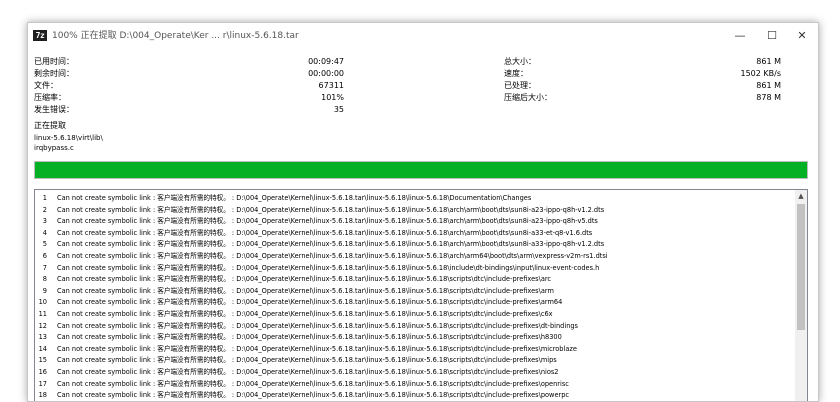  What do you see at coordinates (44, 209) in the screenshot?
I see `log-row-number: 2` at bounding box center [44, 209].